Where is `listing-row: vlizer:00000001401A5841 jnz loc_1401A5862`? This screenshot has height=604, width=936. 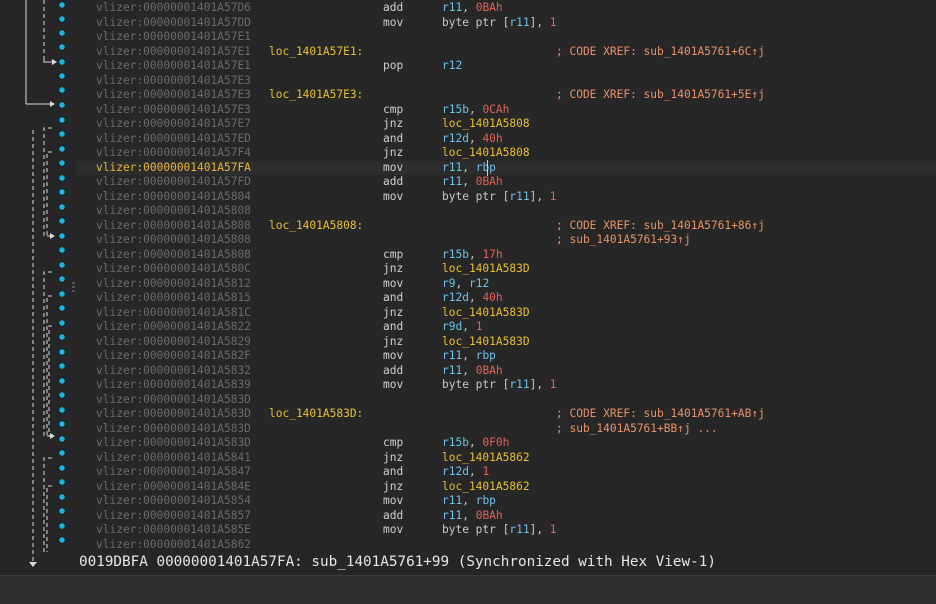 listing-row: vlizer:00000001401A5841 jnz loc_1401A5862 is located at coordinates (506, 458).